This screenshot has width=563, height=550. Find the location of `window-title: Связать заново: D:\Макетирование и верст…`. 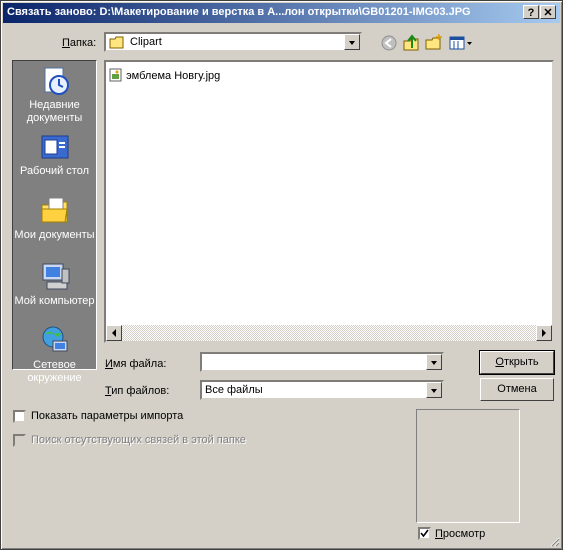

window-title: Связать заново: D:\Макетирование и верст… is located at coordinates (239, 12).